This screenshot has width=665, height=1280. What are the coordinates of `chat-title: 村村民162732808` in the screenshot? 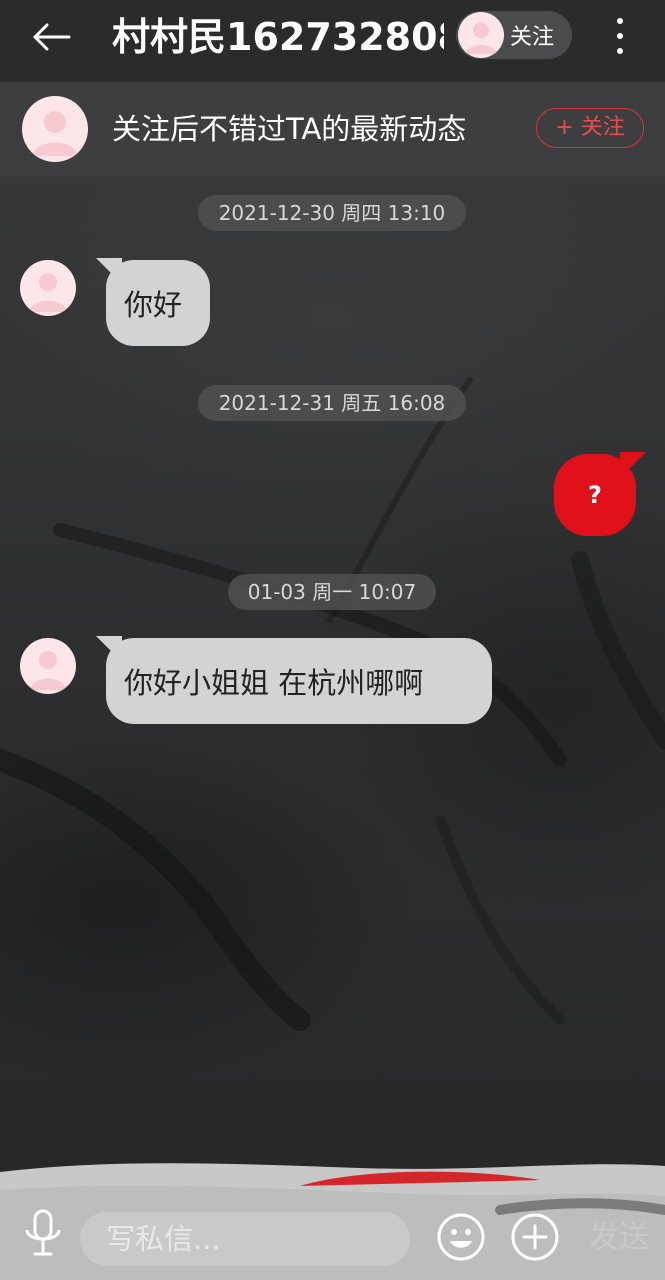 It's located at (278, 37).